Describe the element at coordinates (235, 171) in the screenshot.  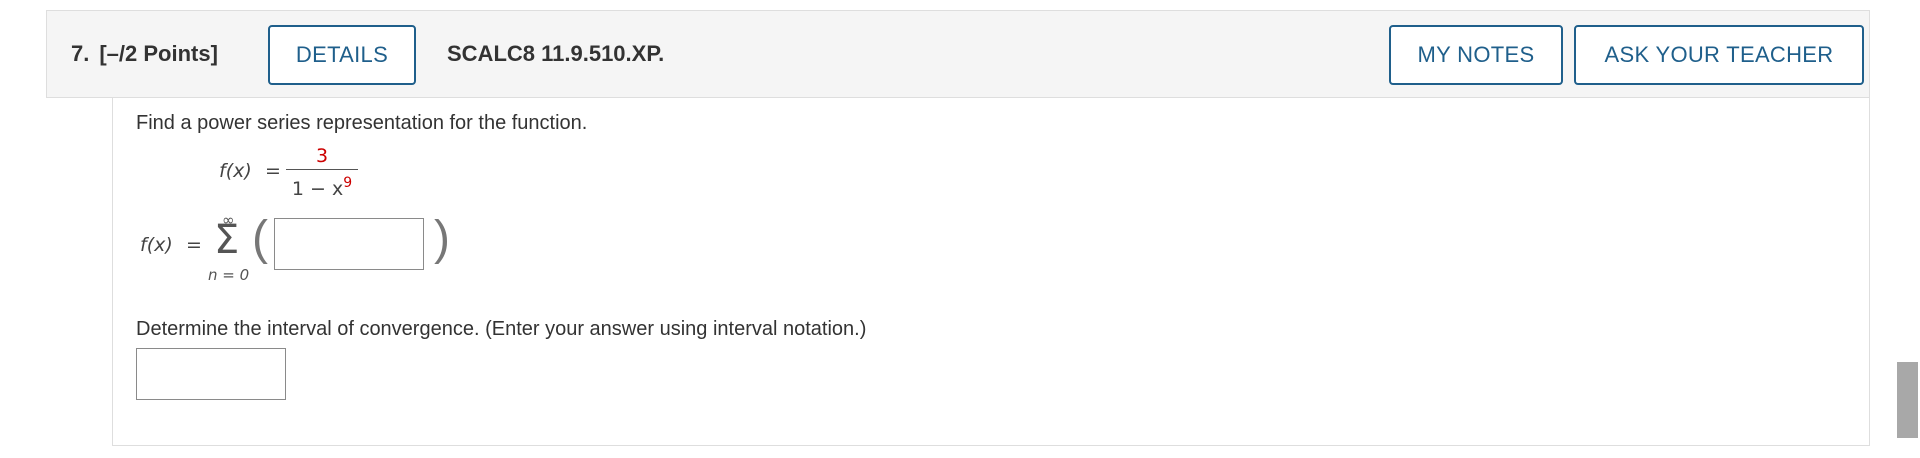
I see `function-label: f(x)` at that location.